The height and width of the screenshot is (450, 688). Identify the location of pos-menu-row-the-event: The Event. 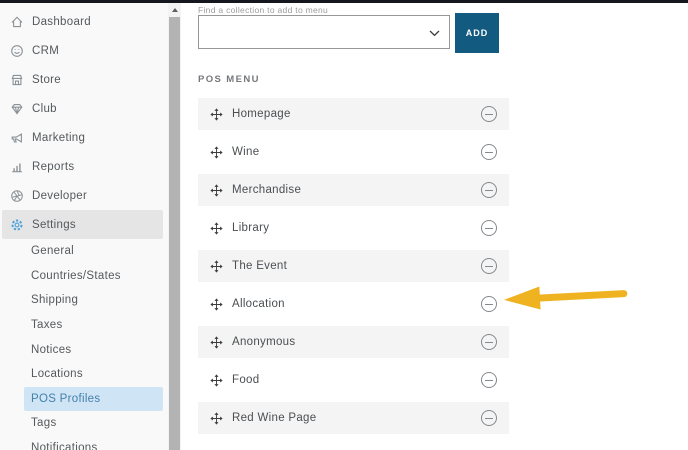
(353, 266).